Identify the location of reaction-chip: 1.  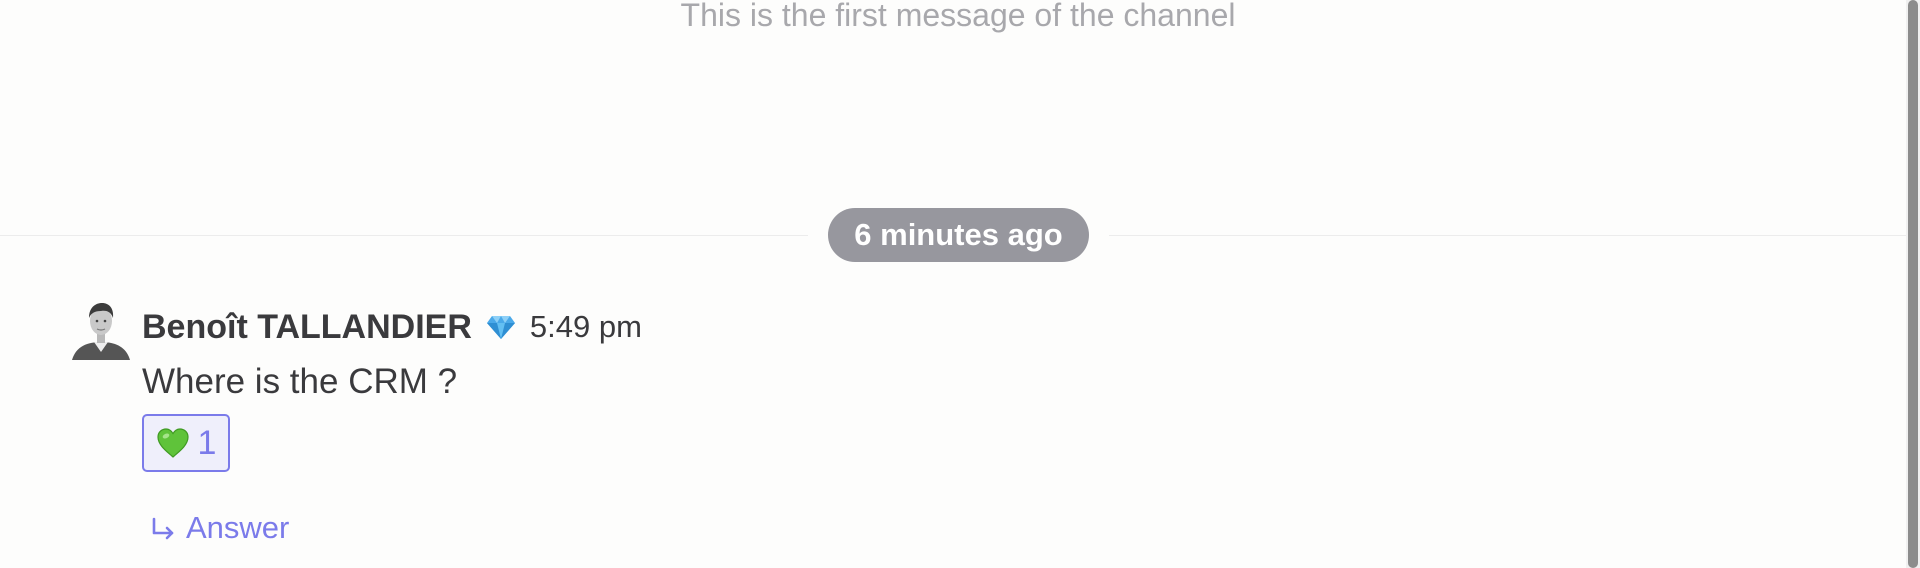
(186, 443).